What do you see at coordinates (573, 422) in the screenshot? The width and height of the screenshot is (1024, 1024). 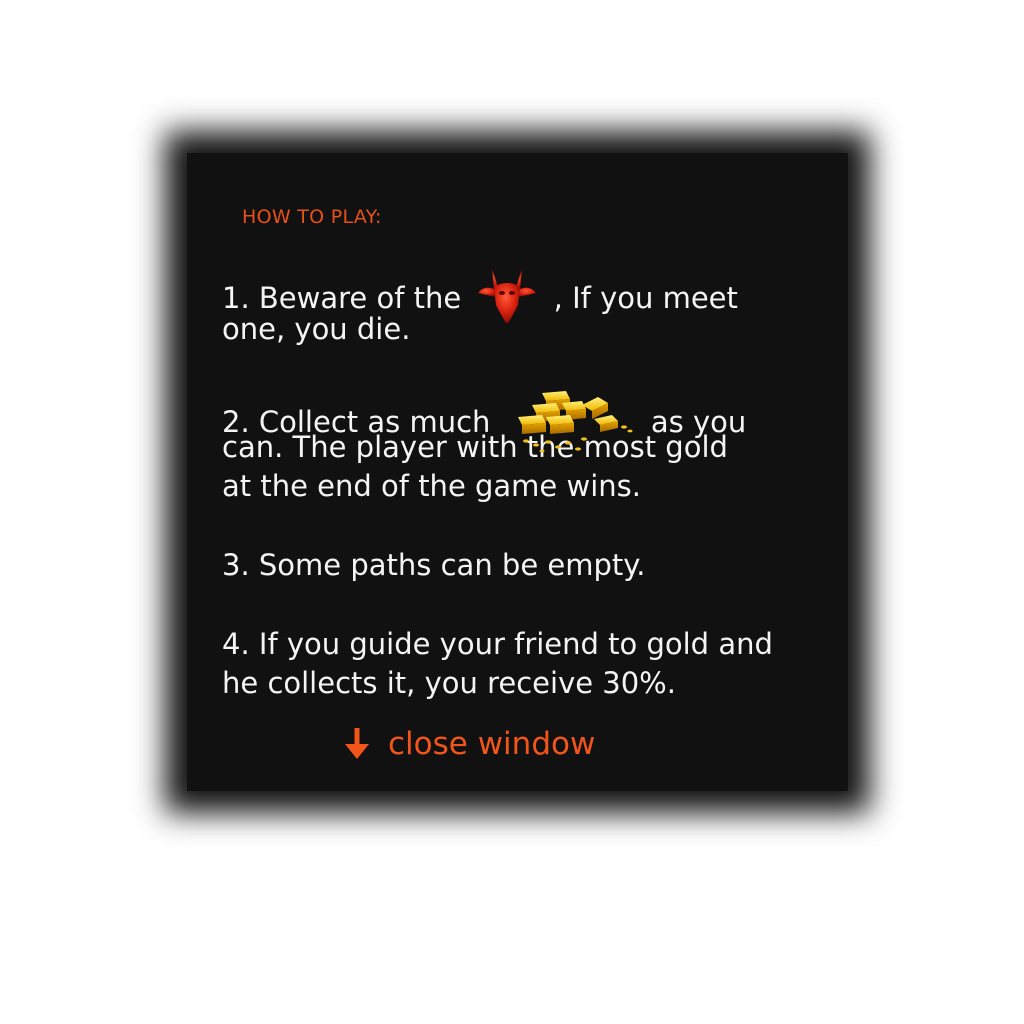 I see `gold-bars-icon` at bounding box center [573, 422].